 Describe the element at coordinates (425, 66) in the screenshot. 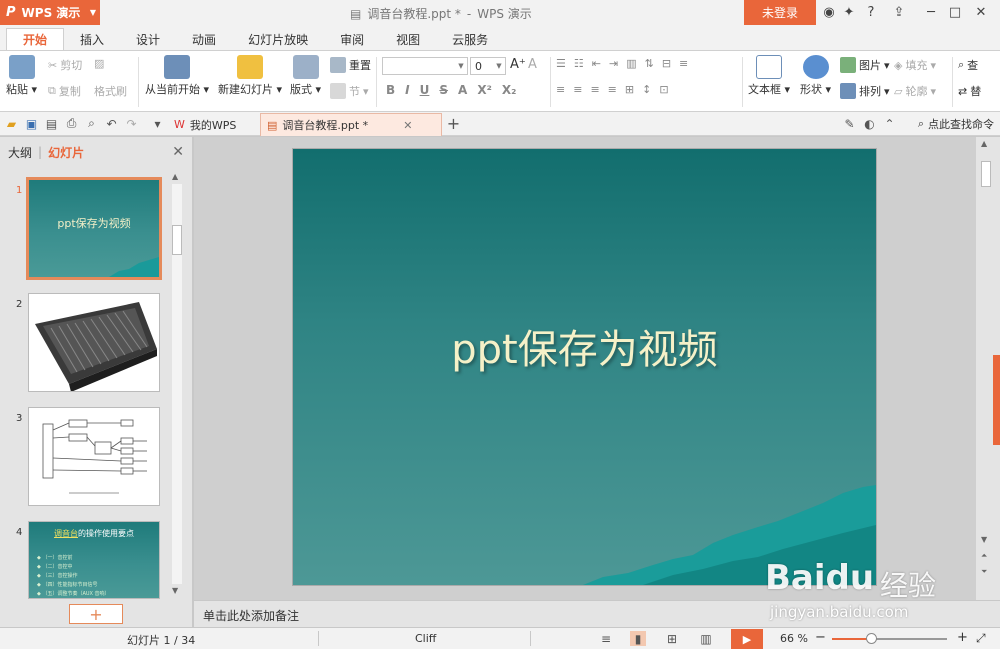

I see `font-name-select: ▼` at that location.